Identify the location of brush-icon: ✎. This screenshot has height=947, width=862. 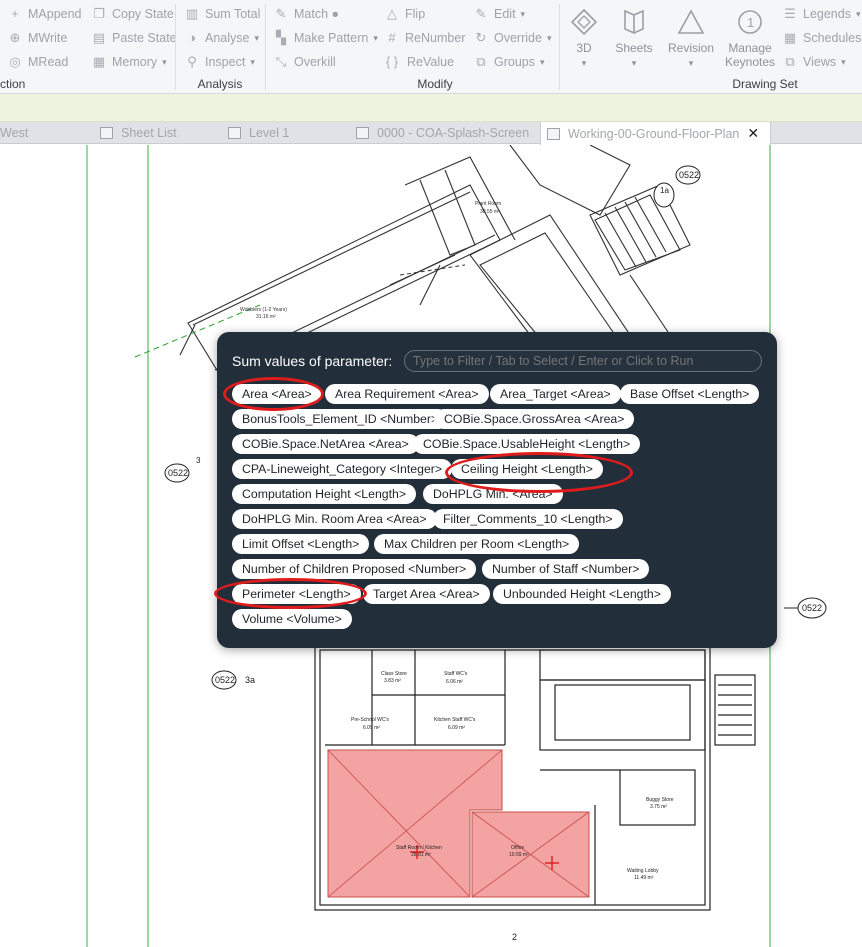
(281, 13).